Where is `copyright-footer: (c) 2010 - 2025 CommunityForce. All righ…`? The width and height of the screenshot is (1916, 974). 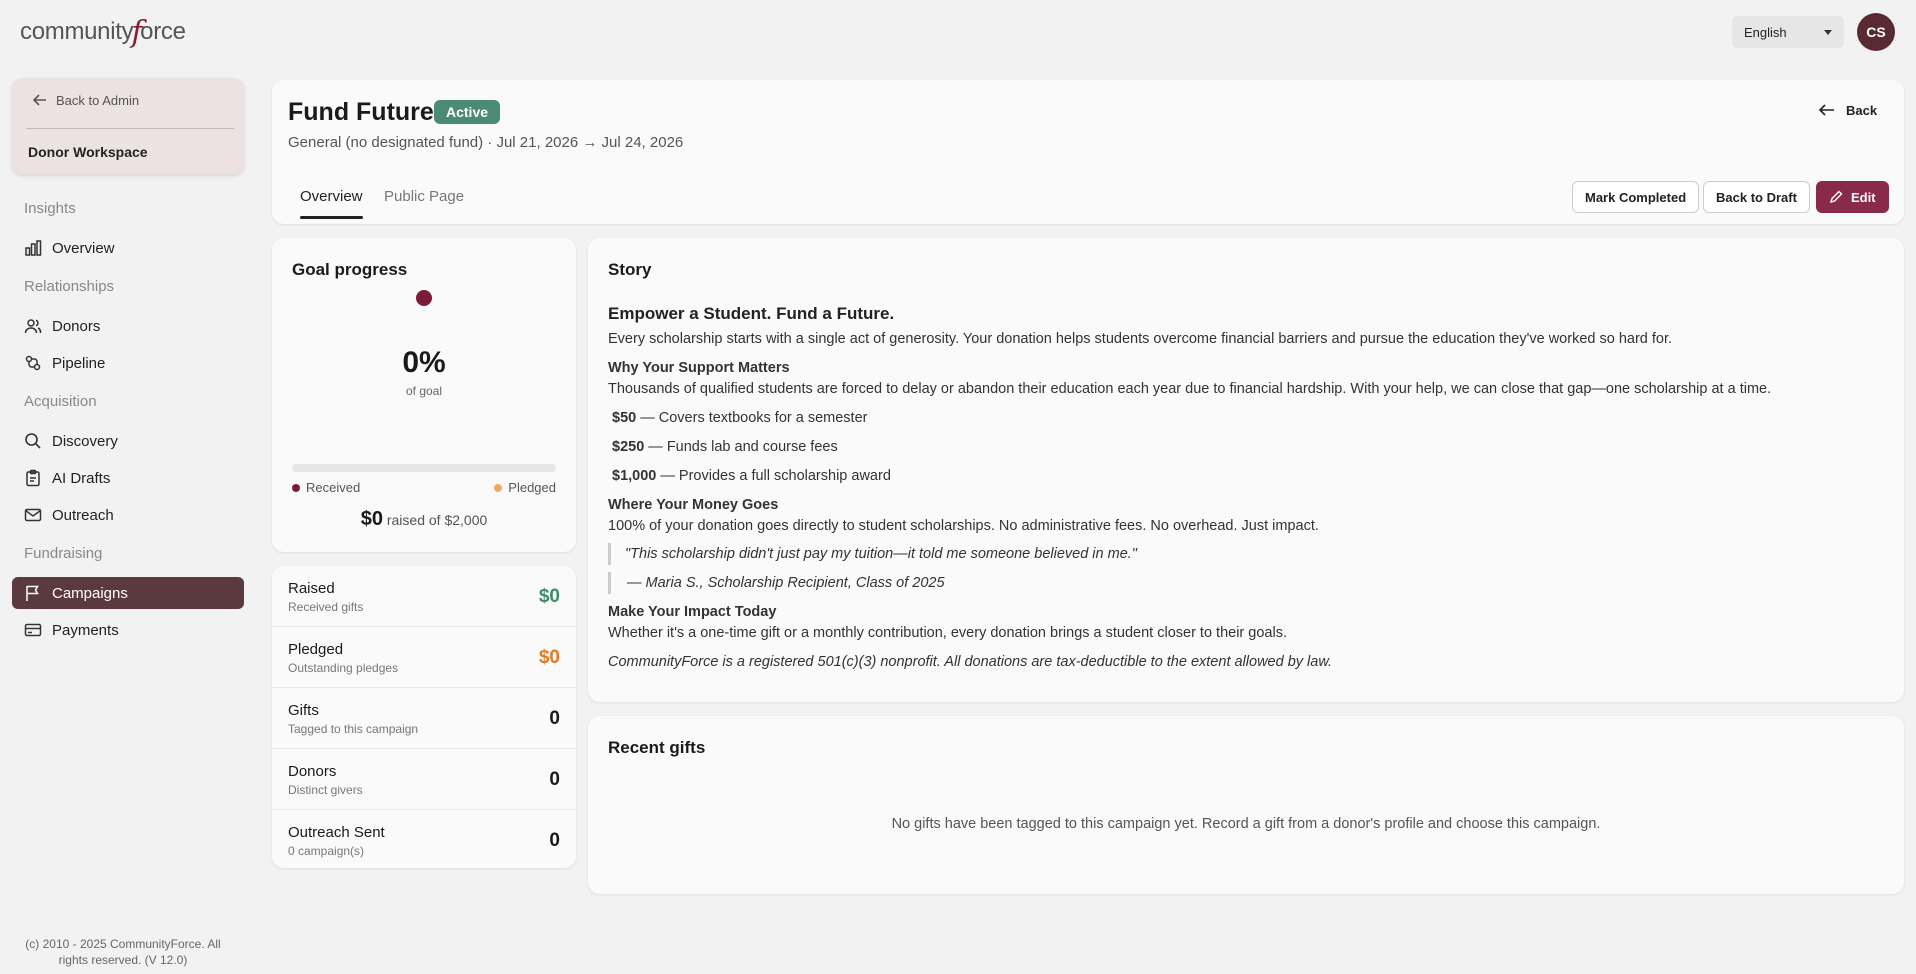 copyright-footer: (c) 2010 - 2025 CommunityForce. All righ… is located at coordinates (123, 952).